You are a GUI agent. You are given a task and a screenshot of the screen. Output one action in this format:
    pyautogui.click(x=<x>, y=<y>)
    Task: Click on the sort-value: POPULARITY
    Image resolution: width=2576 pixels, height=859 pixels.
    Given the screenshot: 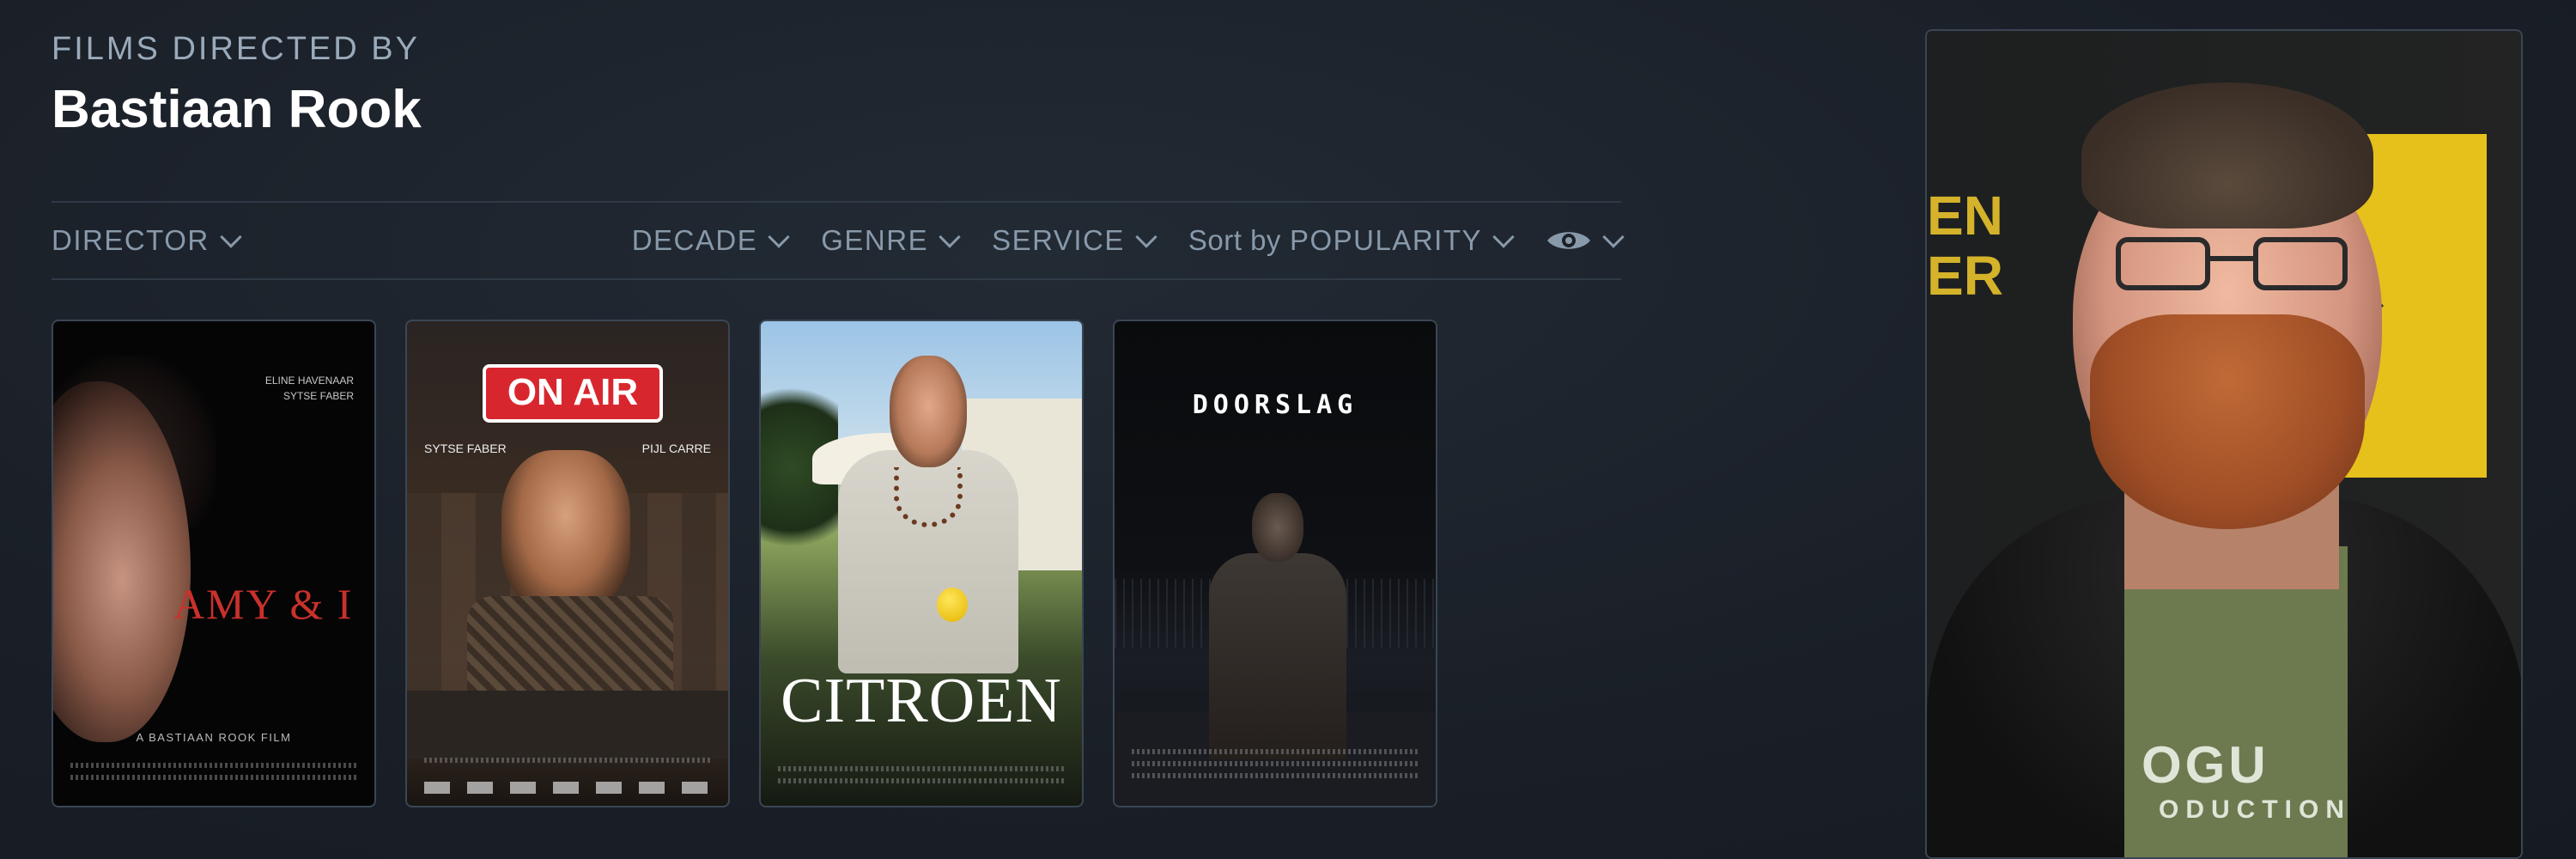 What is the action you would take?
    pyautogui.click(x=1385, y=240)
    